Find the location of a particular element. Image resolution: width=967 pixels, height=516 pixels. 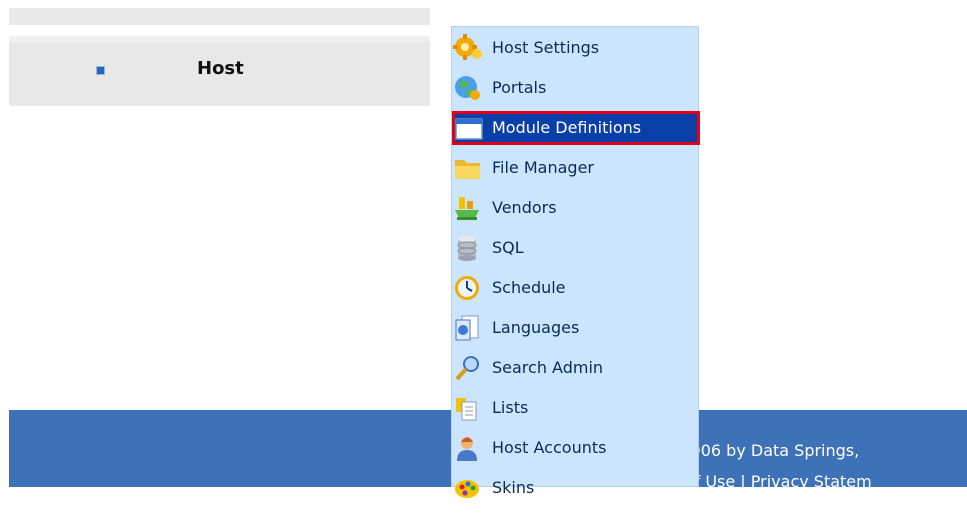

user-icon is located at coordinates (467, 449).